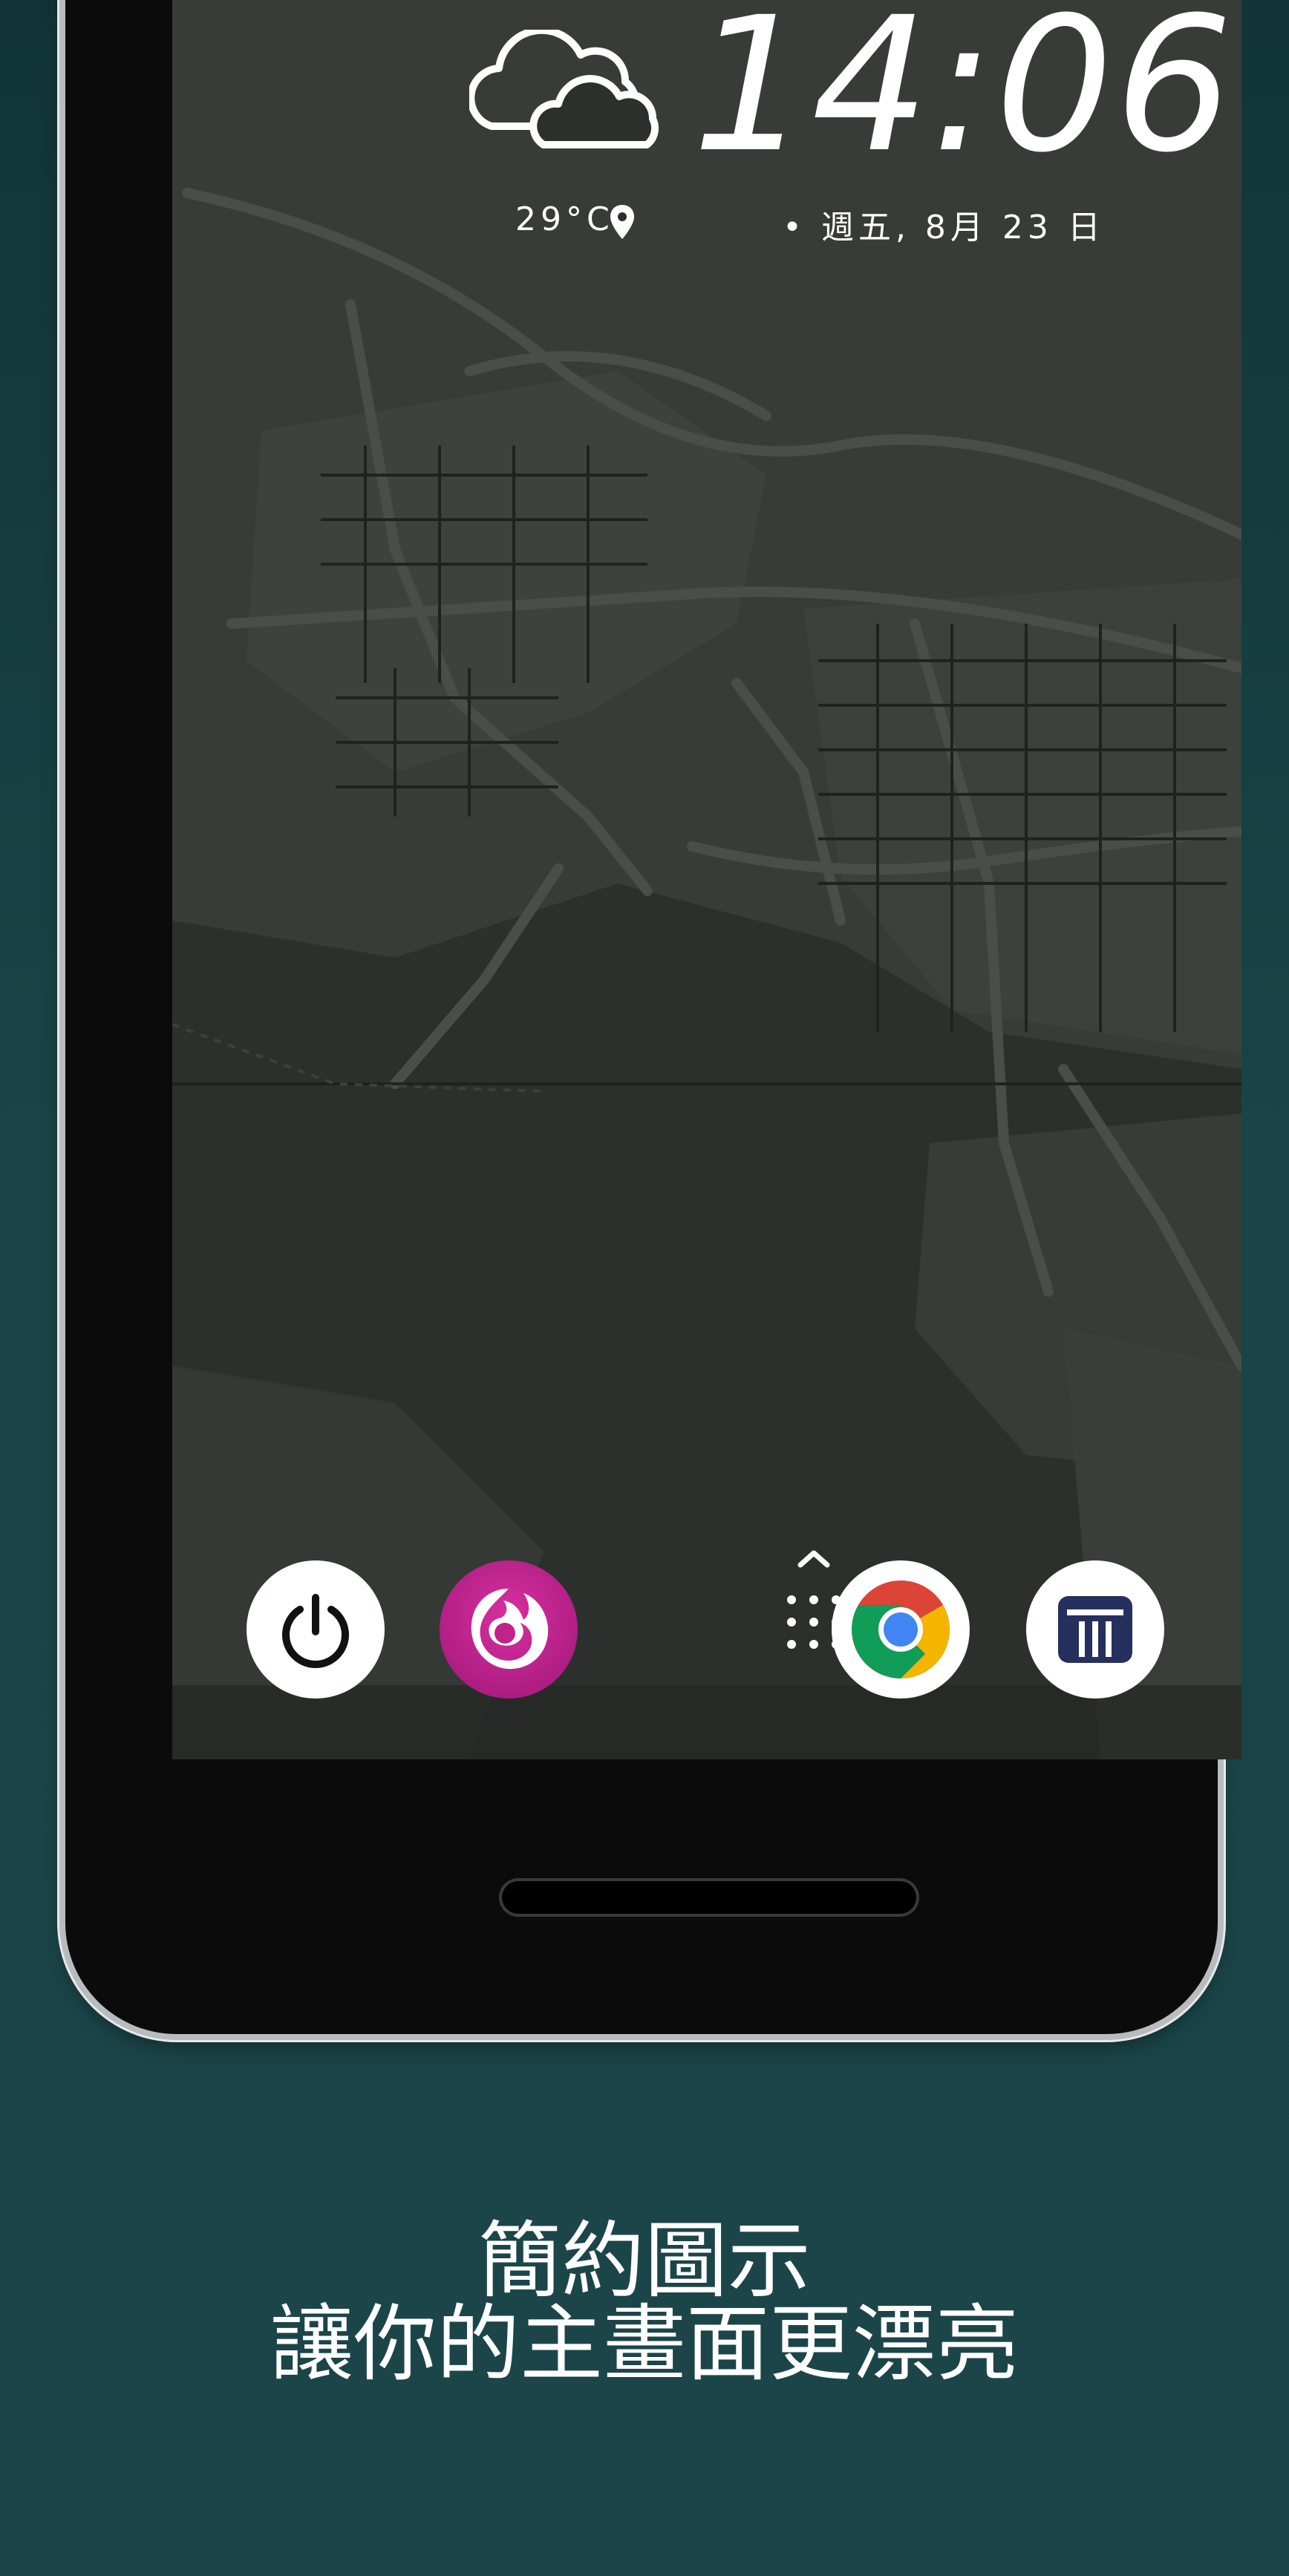  I want to click on caption-line-2: 讓你的主畫面更漂亮, so click(644, 2344).